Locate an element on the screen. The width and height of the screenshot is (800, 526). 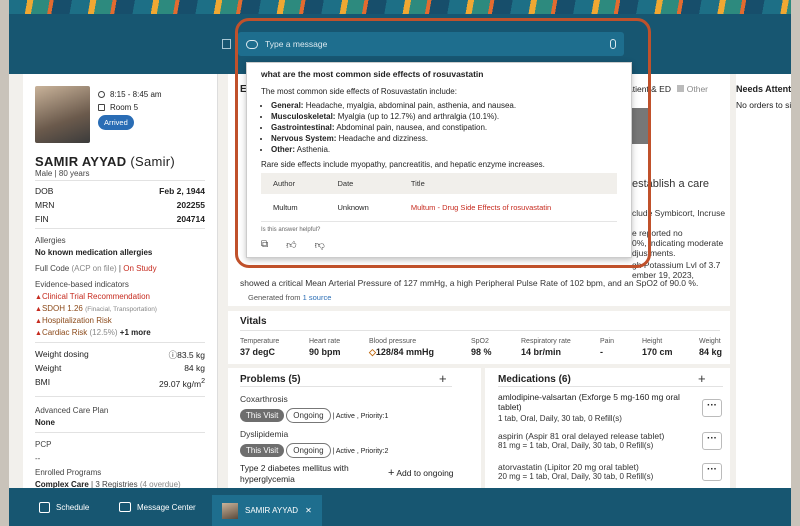
chat-input: Type a message is located at coordinates (431, 44).